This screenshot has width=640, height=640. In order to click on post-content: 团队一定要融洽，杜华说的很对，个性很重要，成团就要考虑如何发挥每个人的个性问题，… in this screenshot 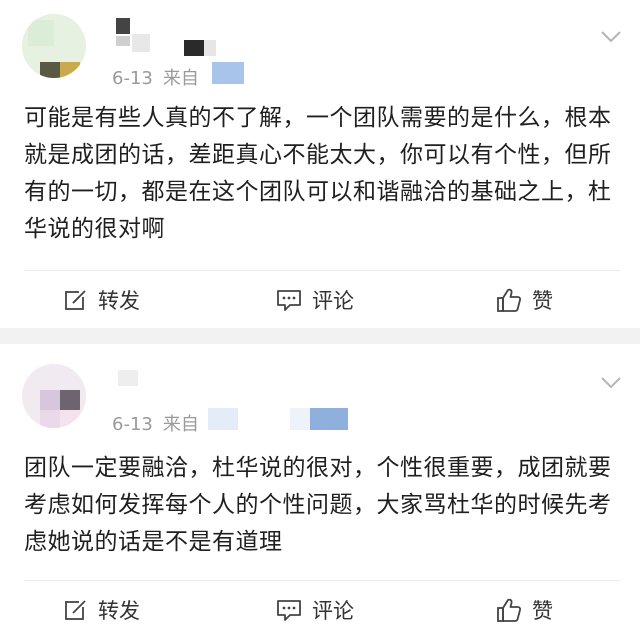, I will do `click(318, 505)`.